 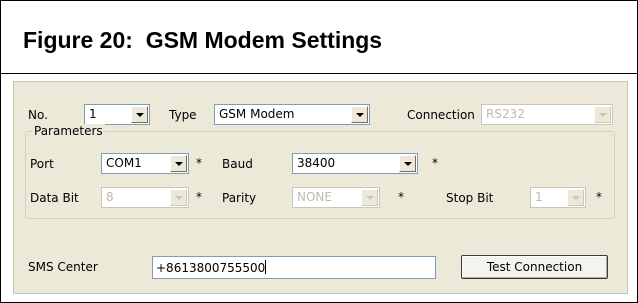 I want to click on baud-value: 38400, so click(x=316, y=163).